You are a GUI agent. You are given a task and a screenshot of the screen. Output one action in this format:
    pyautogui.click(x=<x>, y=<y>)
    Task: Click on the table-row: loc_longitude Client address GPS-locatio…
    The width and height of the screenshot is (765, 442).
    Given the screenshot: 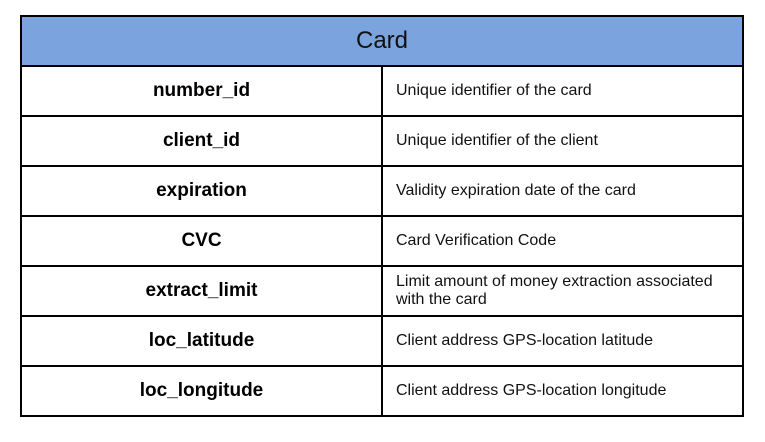 What is the action you would take?
    pyautogui.click(x=382, y=391)
    